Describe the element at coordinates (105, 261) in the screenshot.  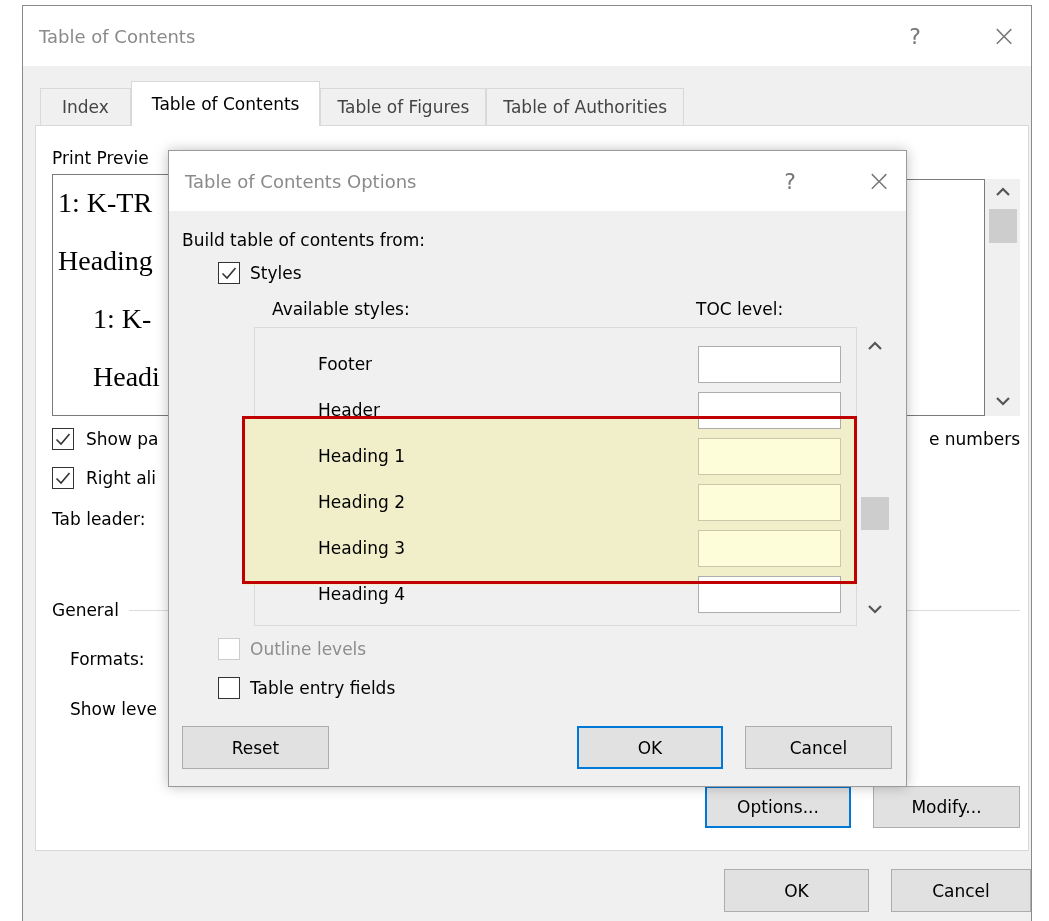
I see `preview-line: Heading` at that location.